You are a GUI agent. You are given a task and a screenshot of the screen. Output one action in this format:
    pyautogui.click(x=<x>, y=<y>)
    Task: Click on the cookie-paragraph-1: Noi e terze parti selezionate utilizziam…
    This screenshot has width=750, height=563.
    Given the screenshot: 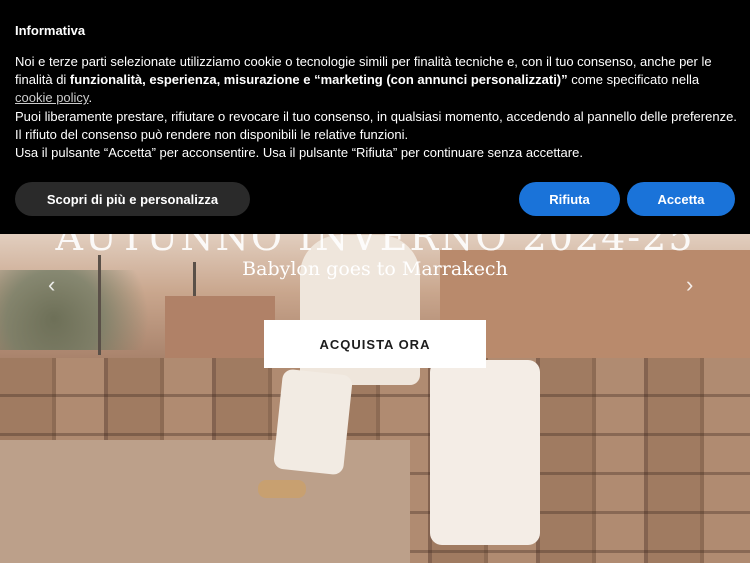 What is the action you would take?
    pyautogui.click(x=377, y=80)
    